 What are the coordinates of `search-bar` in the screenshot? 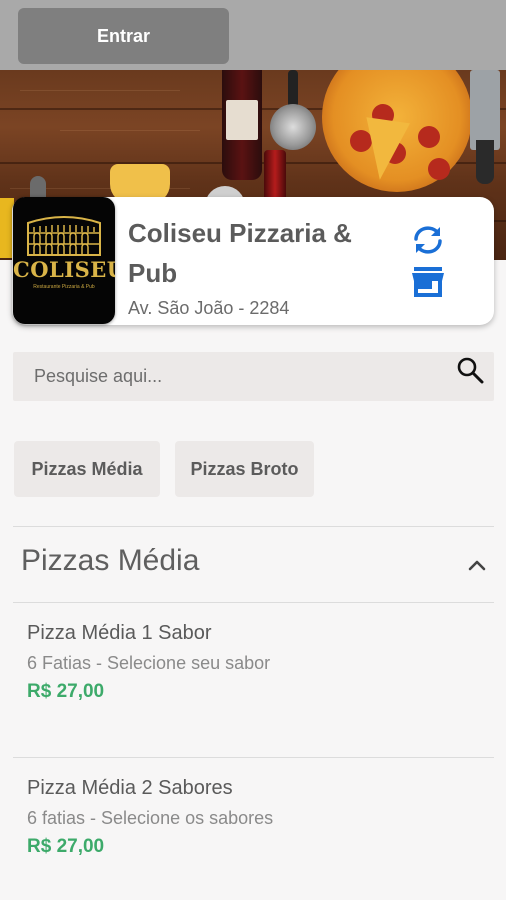 It's located at (253, 376).